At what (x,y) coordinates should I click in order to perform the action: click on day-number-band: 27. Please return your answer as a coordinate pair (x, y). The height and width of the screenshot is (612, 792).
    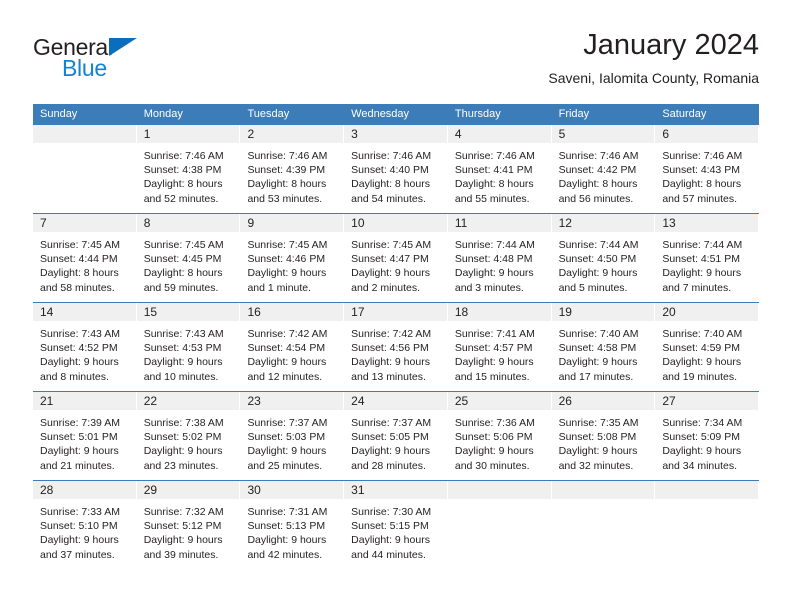
    Looking at the image, I should click on (707, 401).